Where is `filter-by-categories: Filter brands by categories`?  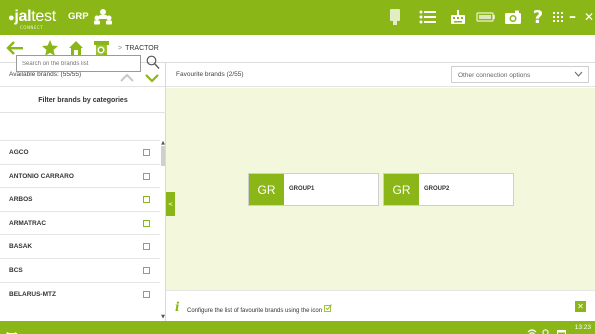 filter-by-categories: Filter brands by categories is located at coordinates (83, 100).